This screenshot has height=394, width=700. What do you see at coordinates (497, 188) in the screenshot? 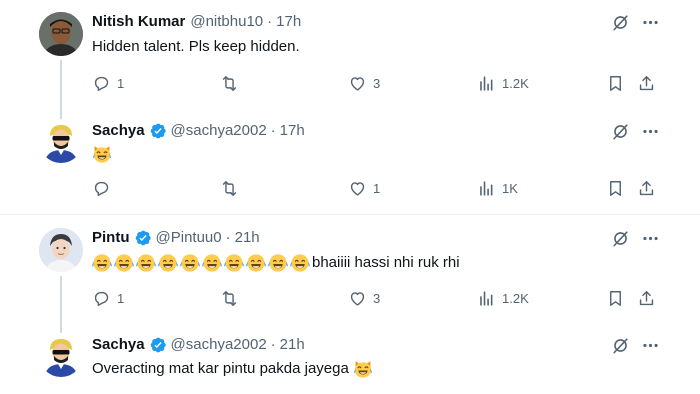
I see `views-button: 1K` at bounding box center [497, 188].